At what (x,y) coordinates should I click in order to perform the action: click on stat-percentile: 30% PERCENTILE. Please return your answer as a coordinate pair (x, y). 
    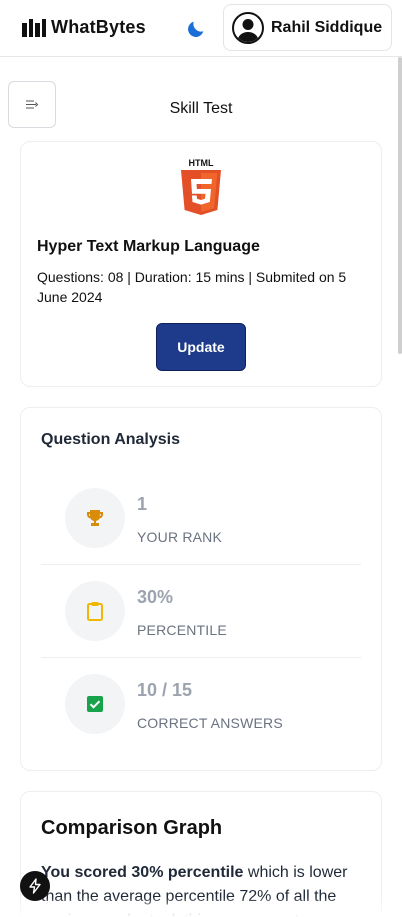
    Looking at the image, I should click on (201, 611).